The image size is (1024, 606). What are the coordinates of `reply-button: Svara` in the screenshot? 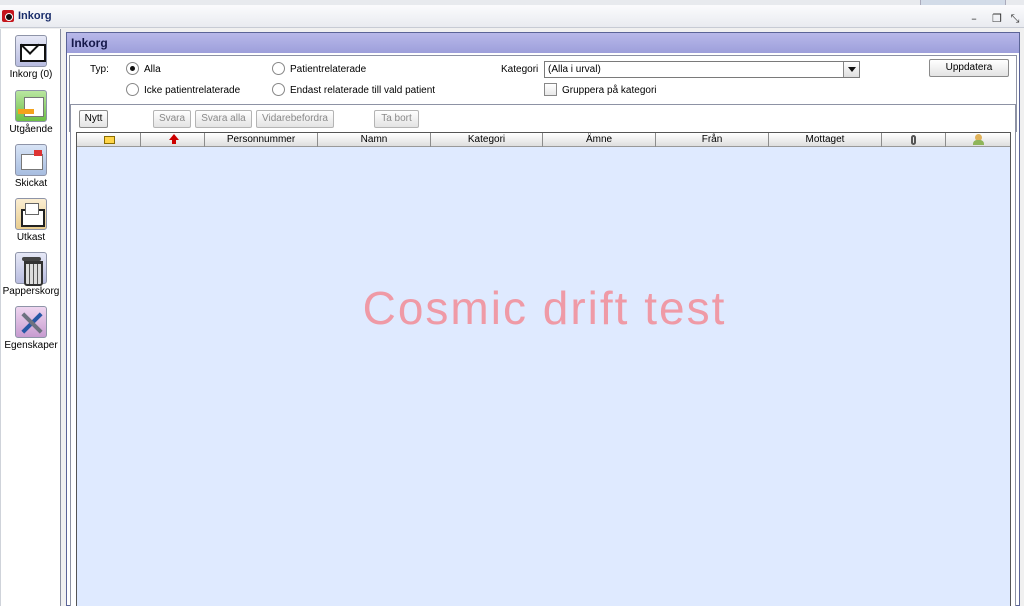 It's located at (172, 119).